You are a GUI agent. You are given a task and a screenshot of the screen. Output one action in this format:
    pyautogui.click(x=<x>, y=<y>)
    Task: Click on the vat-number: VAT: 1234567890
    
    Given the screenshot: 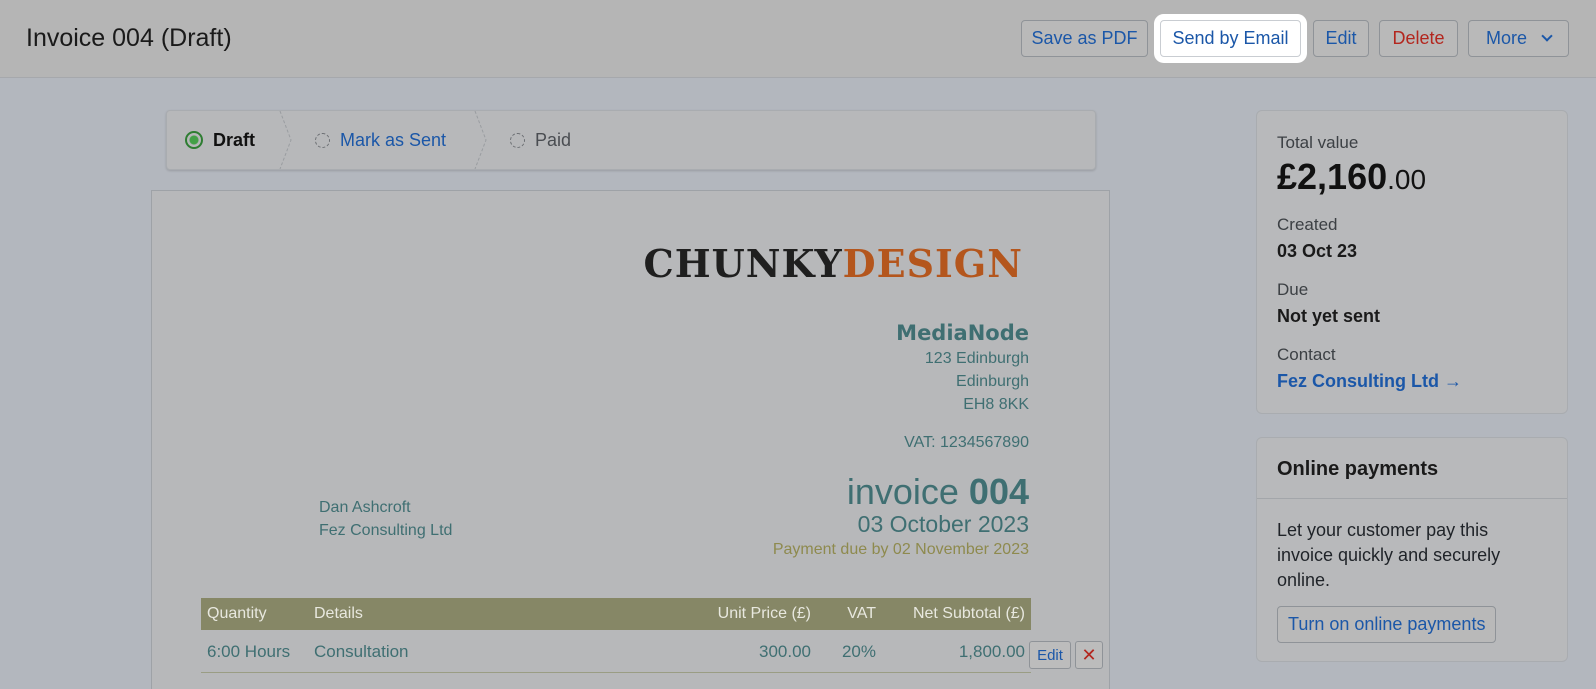 What is the action you would take?
    pyautogui.click(x=966, y=442)
    